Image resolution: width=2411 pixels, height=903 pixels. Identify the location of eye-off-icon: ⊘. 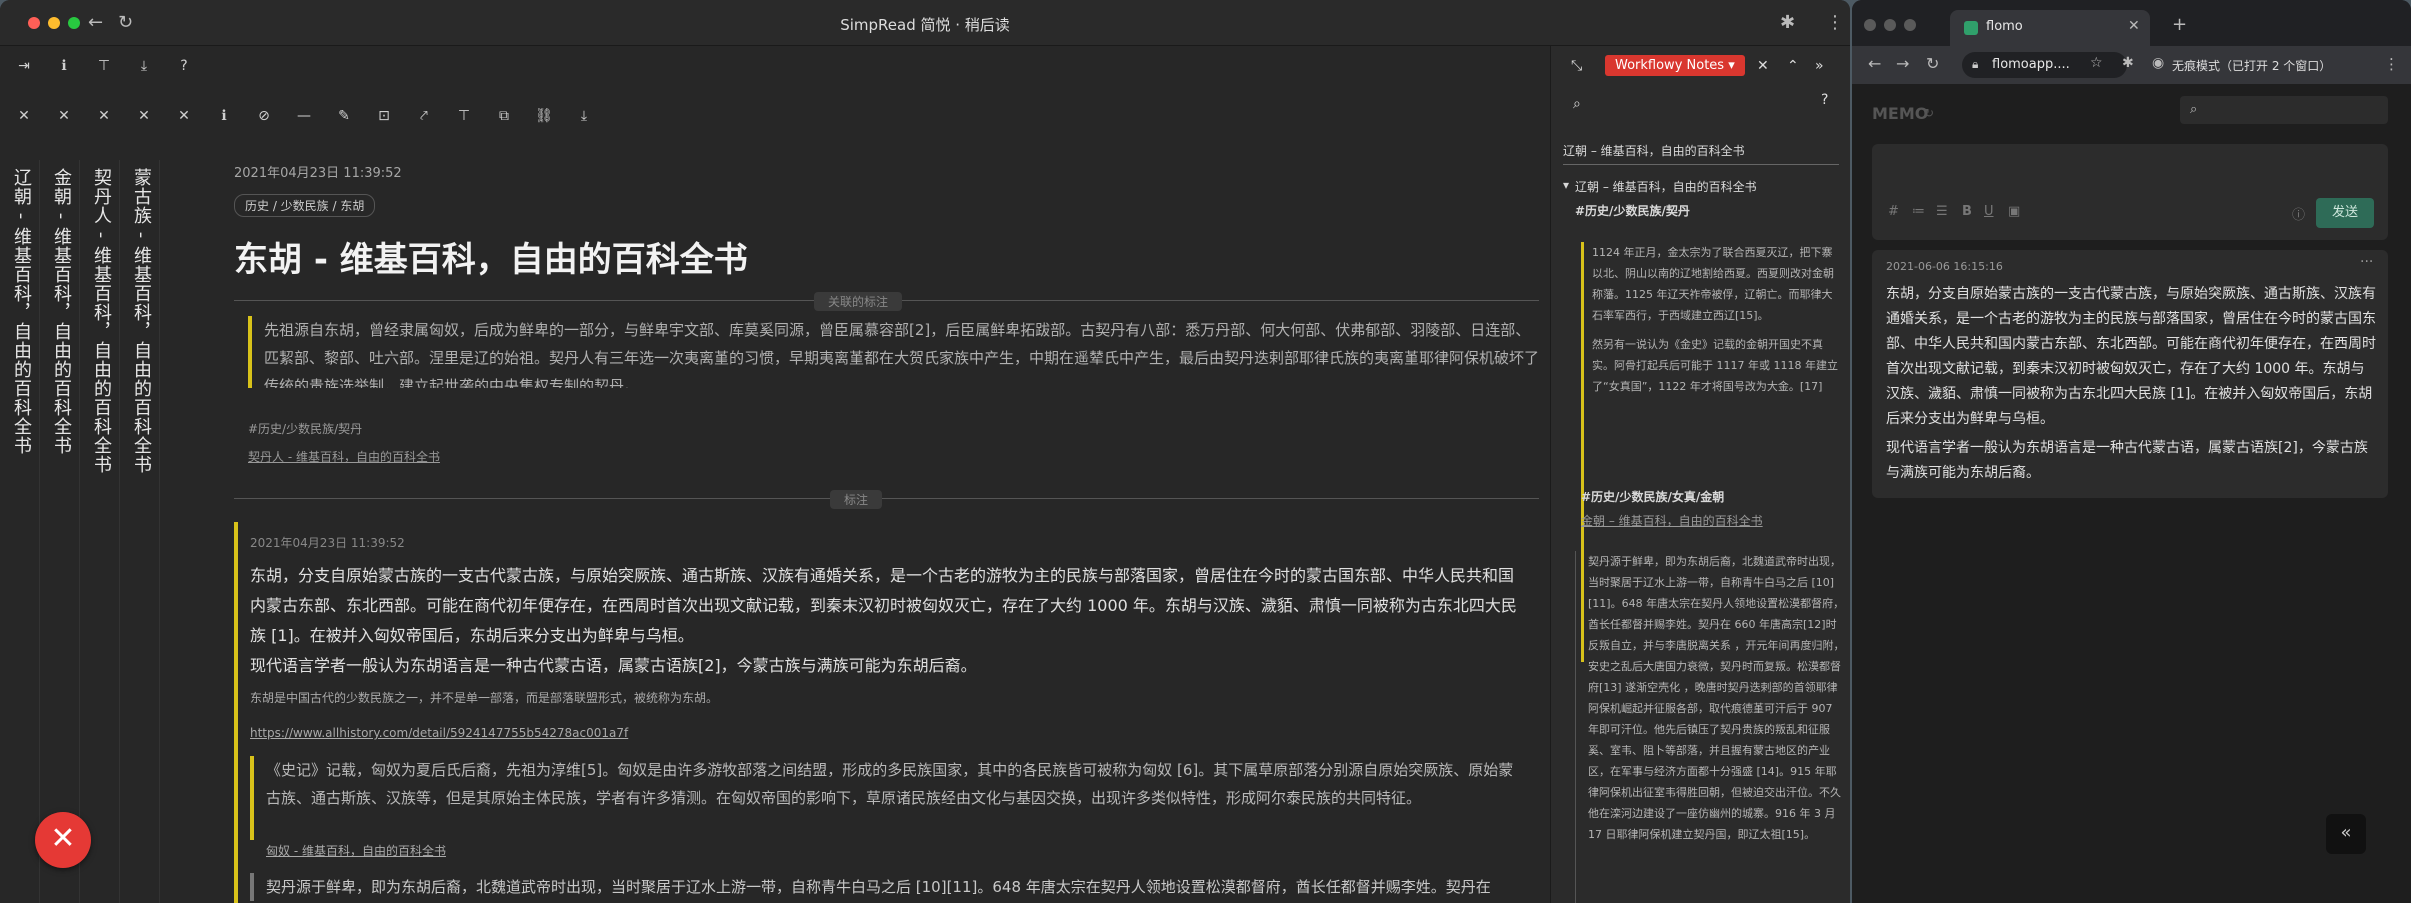
(264, 116).